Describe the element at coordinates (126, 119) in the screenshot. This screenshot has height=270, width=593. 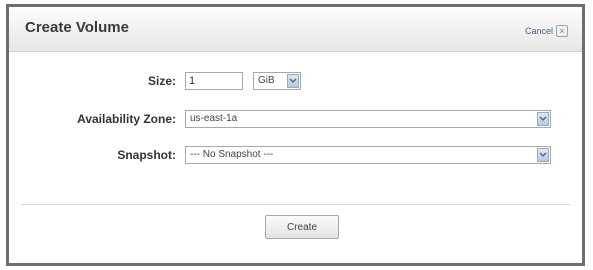
I see `availability-zone-label: Availability Zone:` at that location.